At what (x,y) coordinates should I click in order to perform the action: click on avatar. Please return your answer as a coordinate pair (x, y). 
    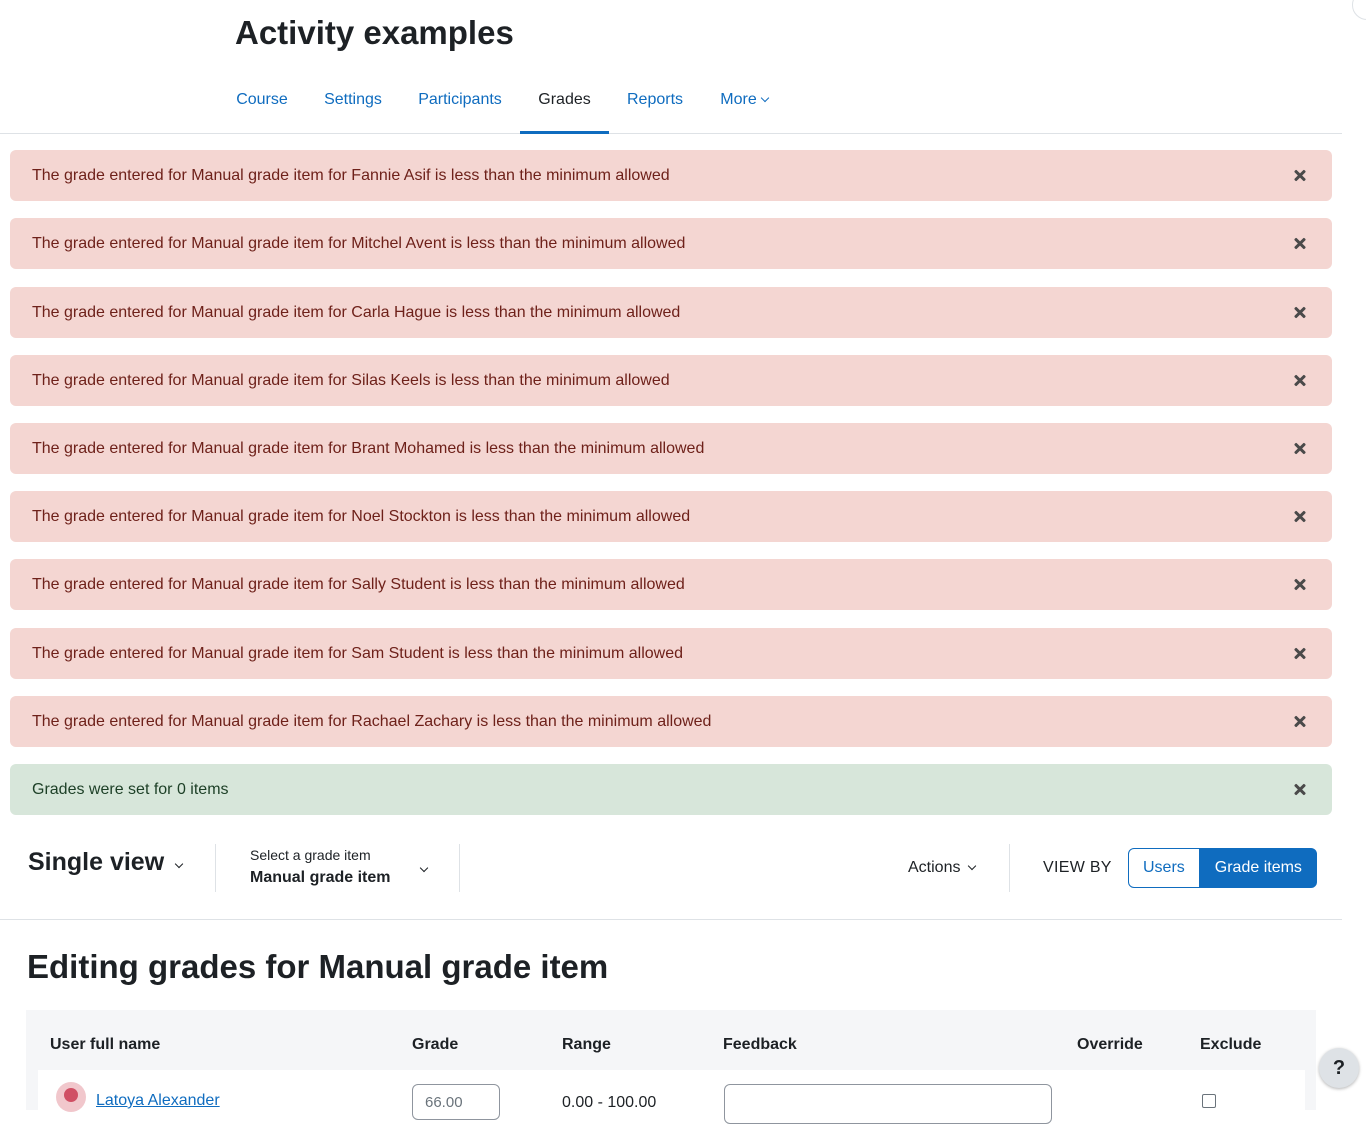
    Looking at the image, I should click on (71, 1097).